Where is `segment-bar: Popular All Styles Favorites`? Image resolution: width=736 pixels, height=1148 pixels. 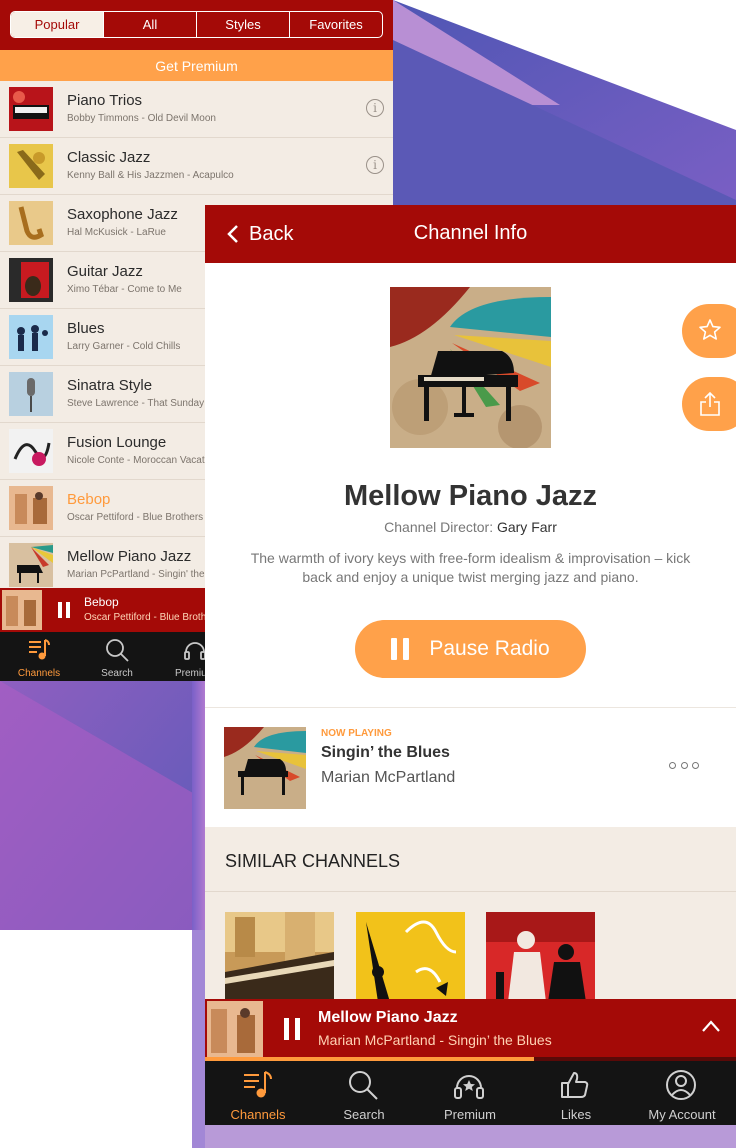 segment-bar: Popular All Styles Favorites is located at coordinates (196, 25).